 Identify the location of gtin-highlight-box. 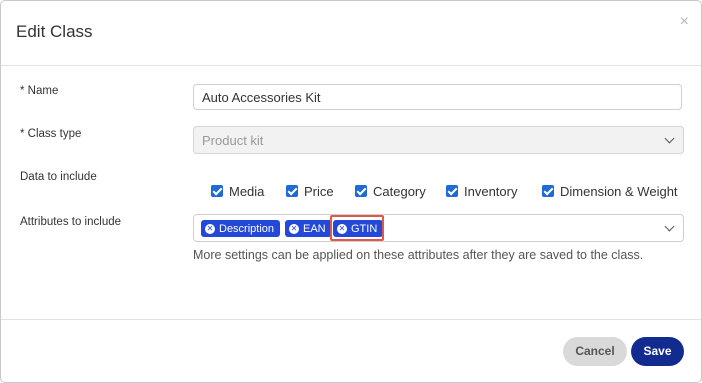
(357, 228).